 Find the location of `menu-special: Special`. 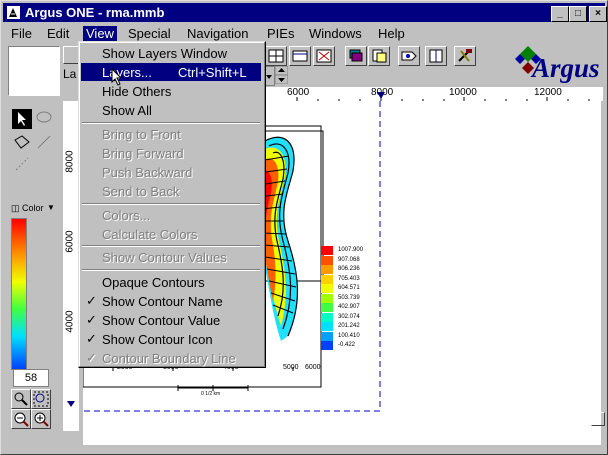

menu-special: Special is located at coordinates (149, 33).